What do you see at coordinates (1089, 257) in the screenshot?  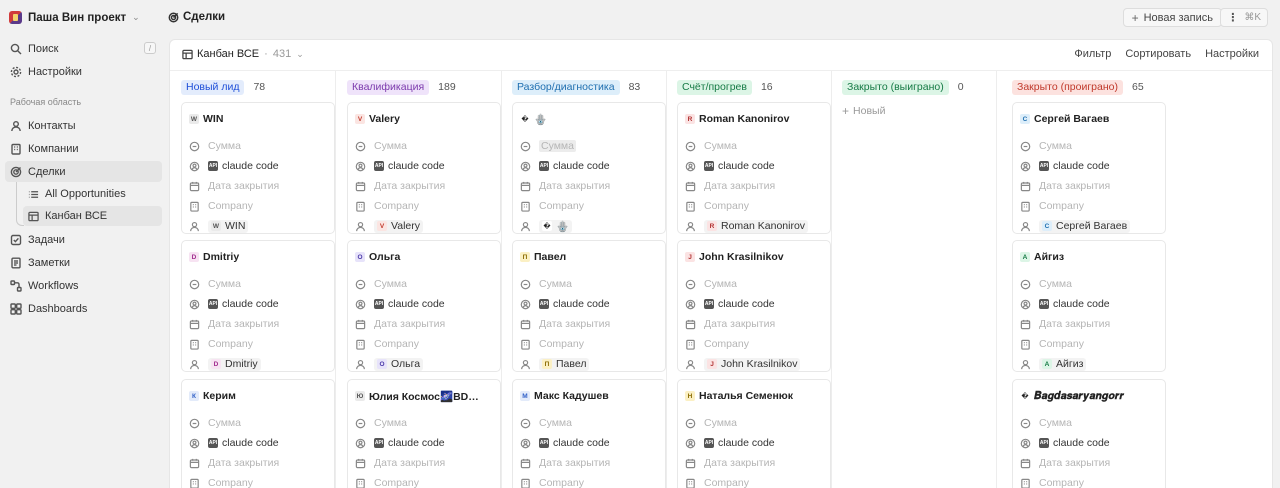 I see `card-title: А Айгиз` at bounding box center [1089, 257].